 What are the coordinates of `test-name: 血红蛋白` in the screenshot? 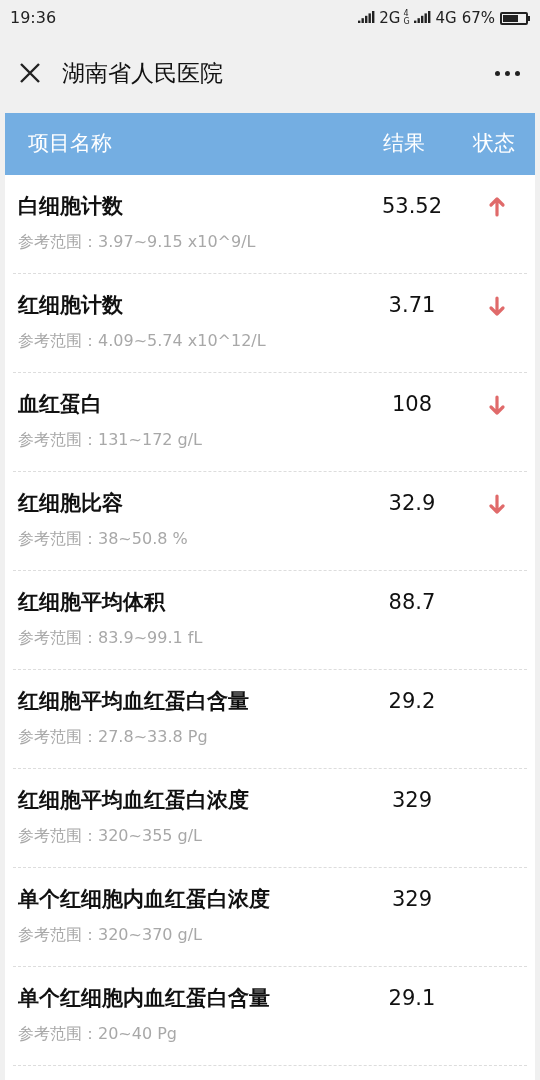 It's located at (60, 404).